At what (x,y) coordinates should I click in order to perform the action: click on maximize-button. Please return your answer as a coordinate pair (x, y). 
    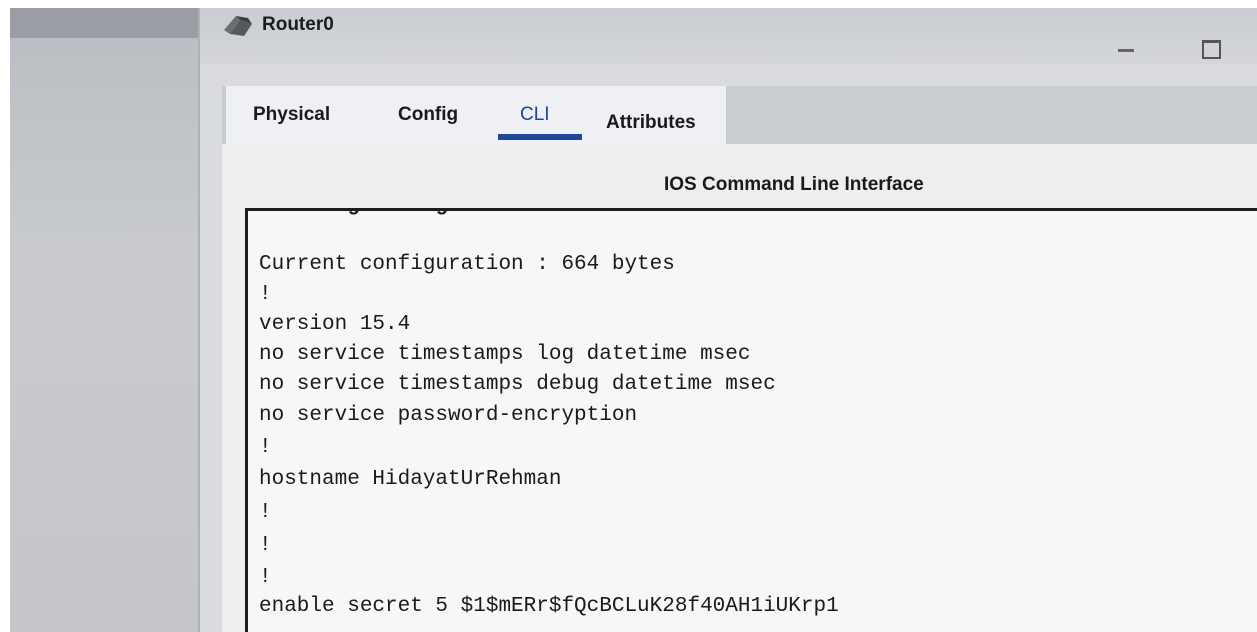
    Looking at the image, I should click on (1212, 48).